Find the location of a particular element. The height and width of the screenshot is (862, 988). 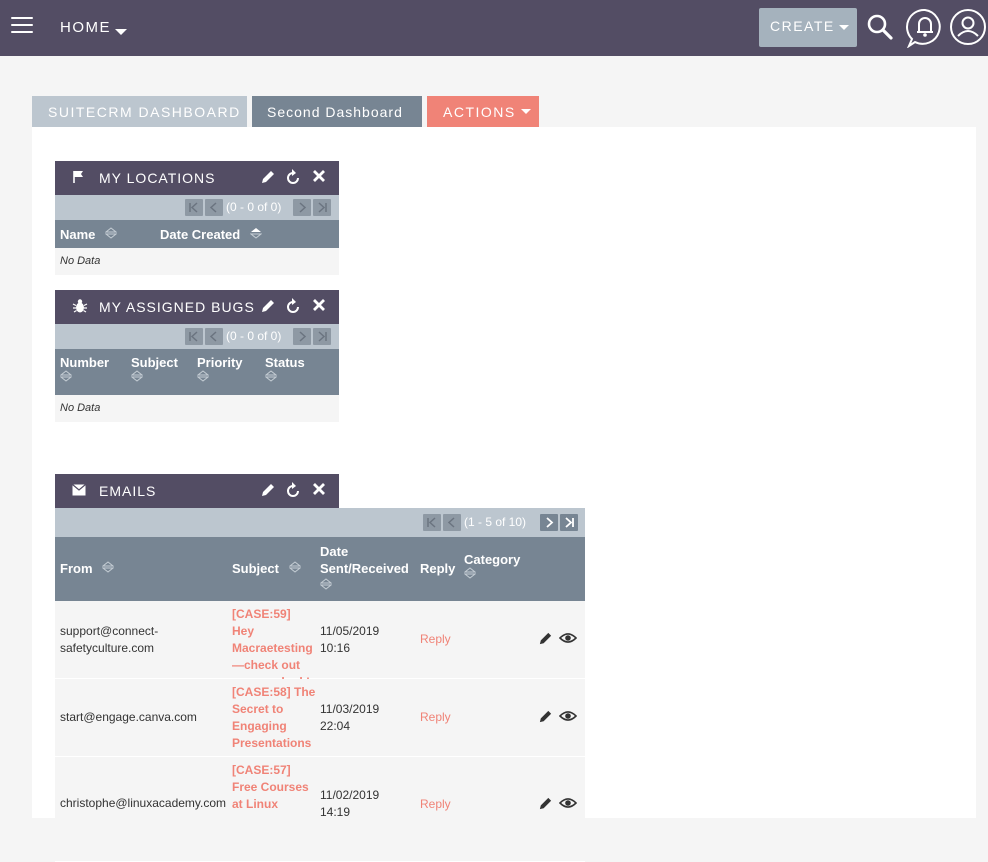

column-header-date-sent-received: Date Sent/Received is located at coordinates (364, 568).